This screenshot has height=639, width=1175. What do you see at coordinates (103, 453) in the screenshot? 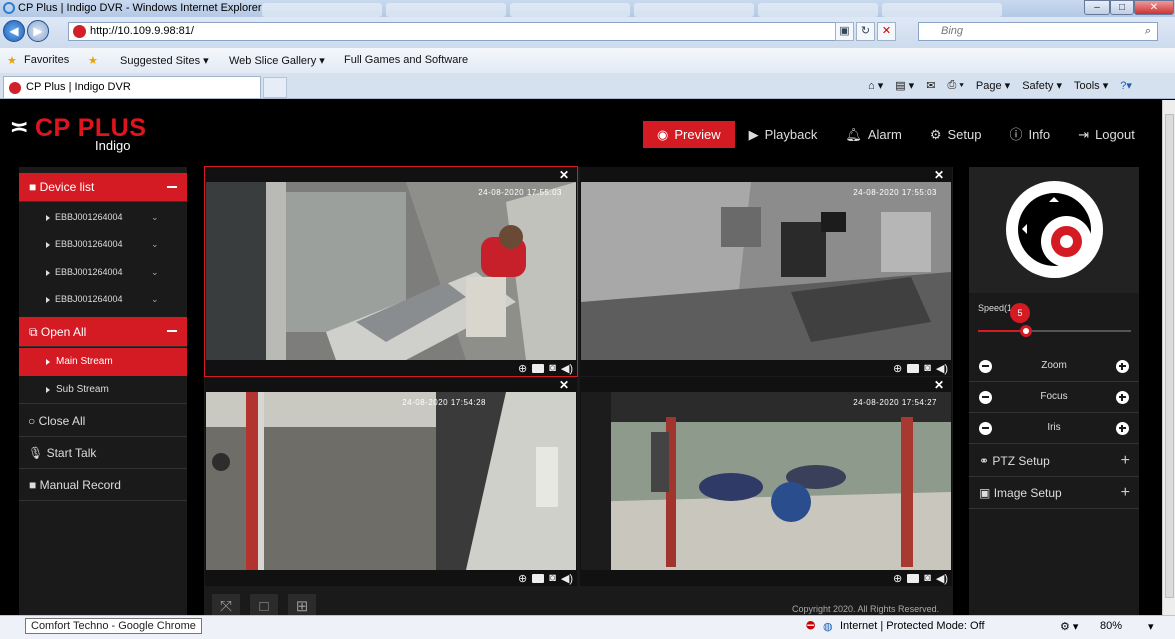
I see `start-talk-item: 🎙︎ Start Talk` at bounding box center [103, 453].